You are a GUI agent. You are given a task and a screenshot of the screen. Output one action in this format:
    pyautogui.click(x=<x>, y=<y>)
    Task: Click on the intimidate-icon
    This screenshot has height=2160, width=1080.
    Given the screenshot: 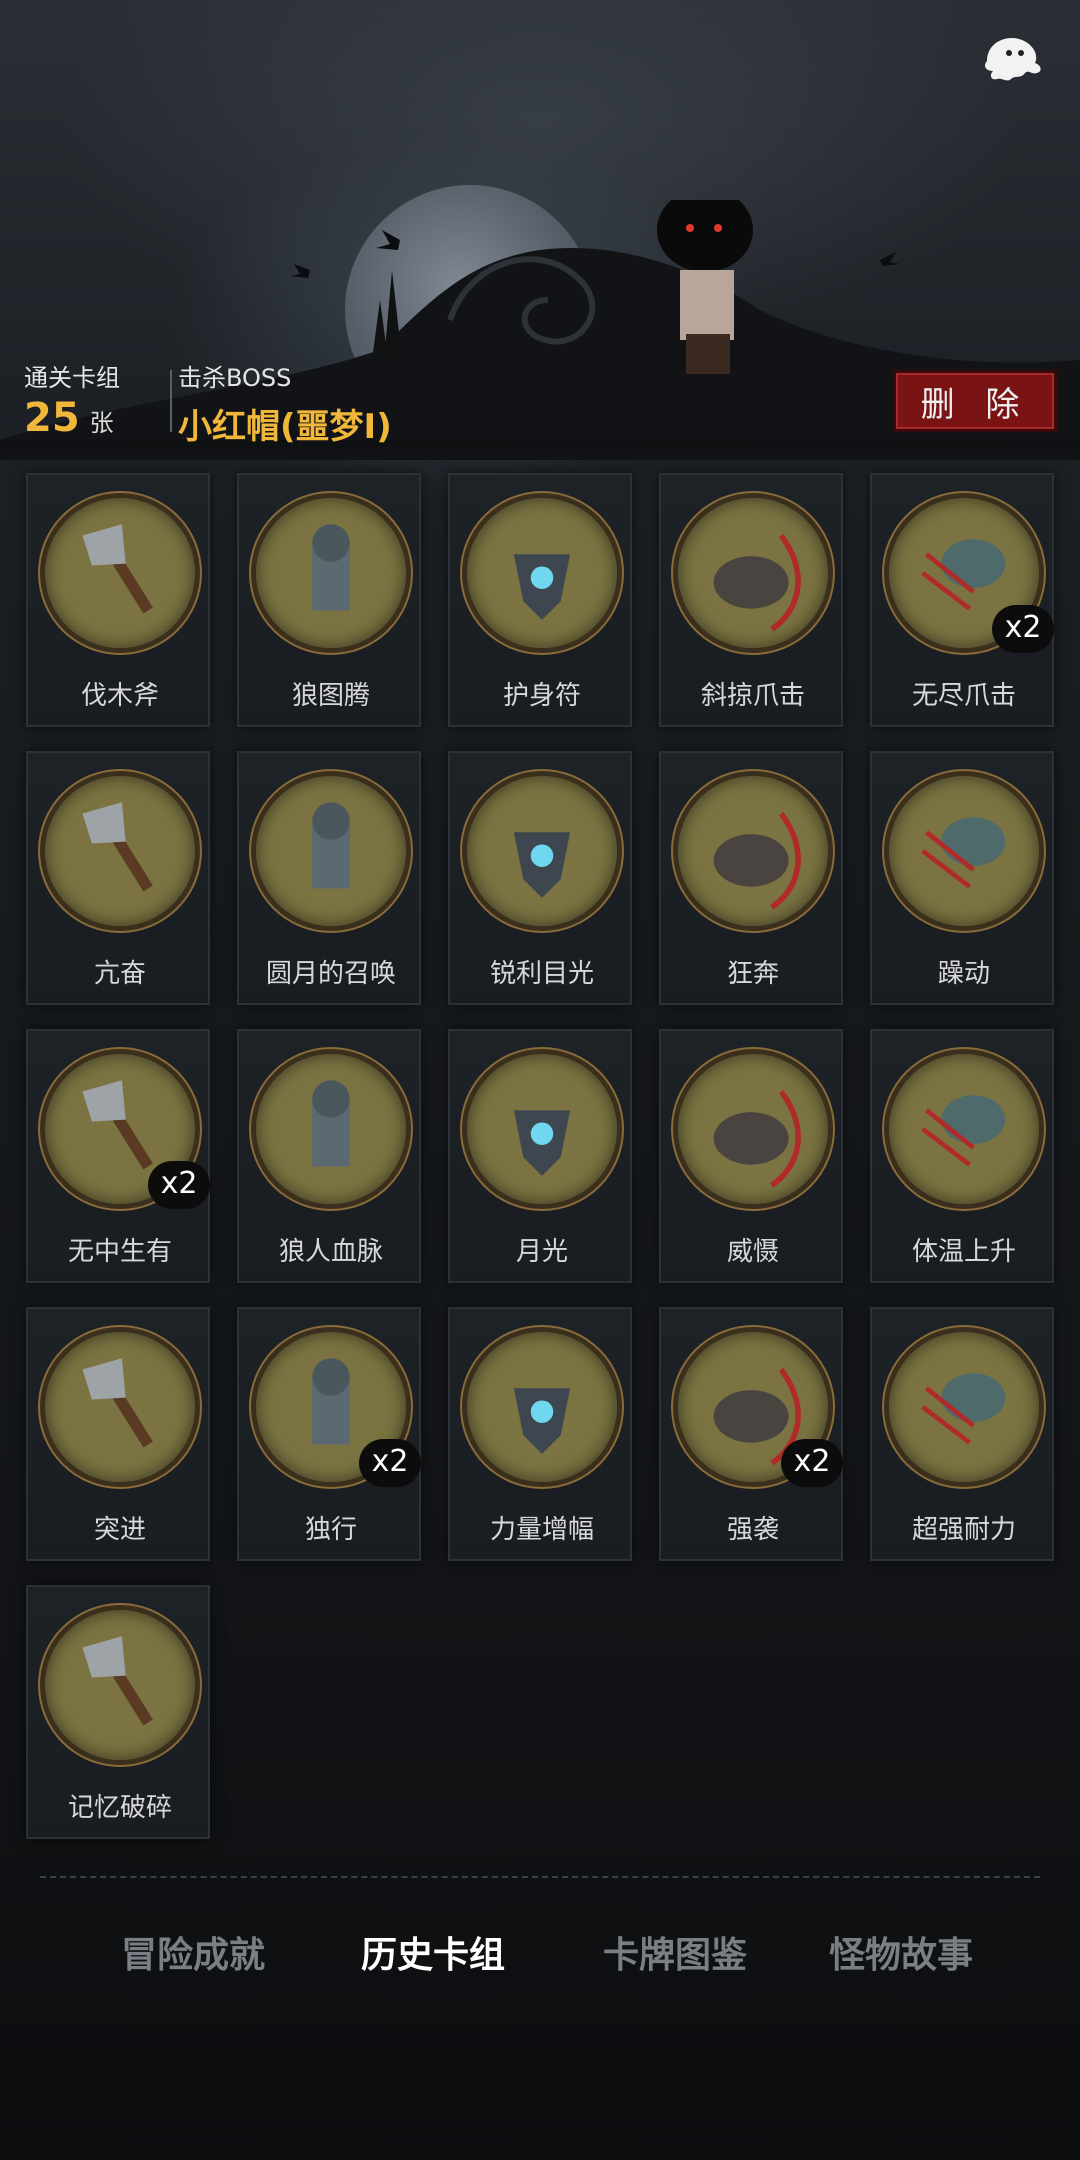 What is the action you would take?
    pyautogui.click(x=753, y=1129)
    